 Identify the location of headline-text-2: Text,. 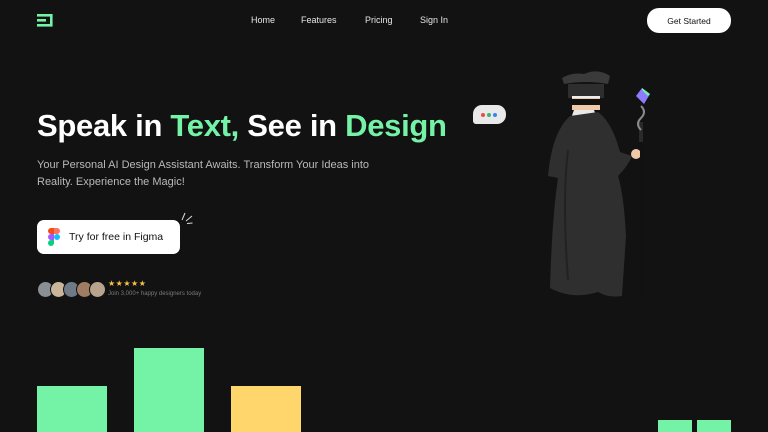
(204, 125).